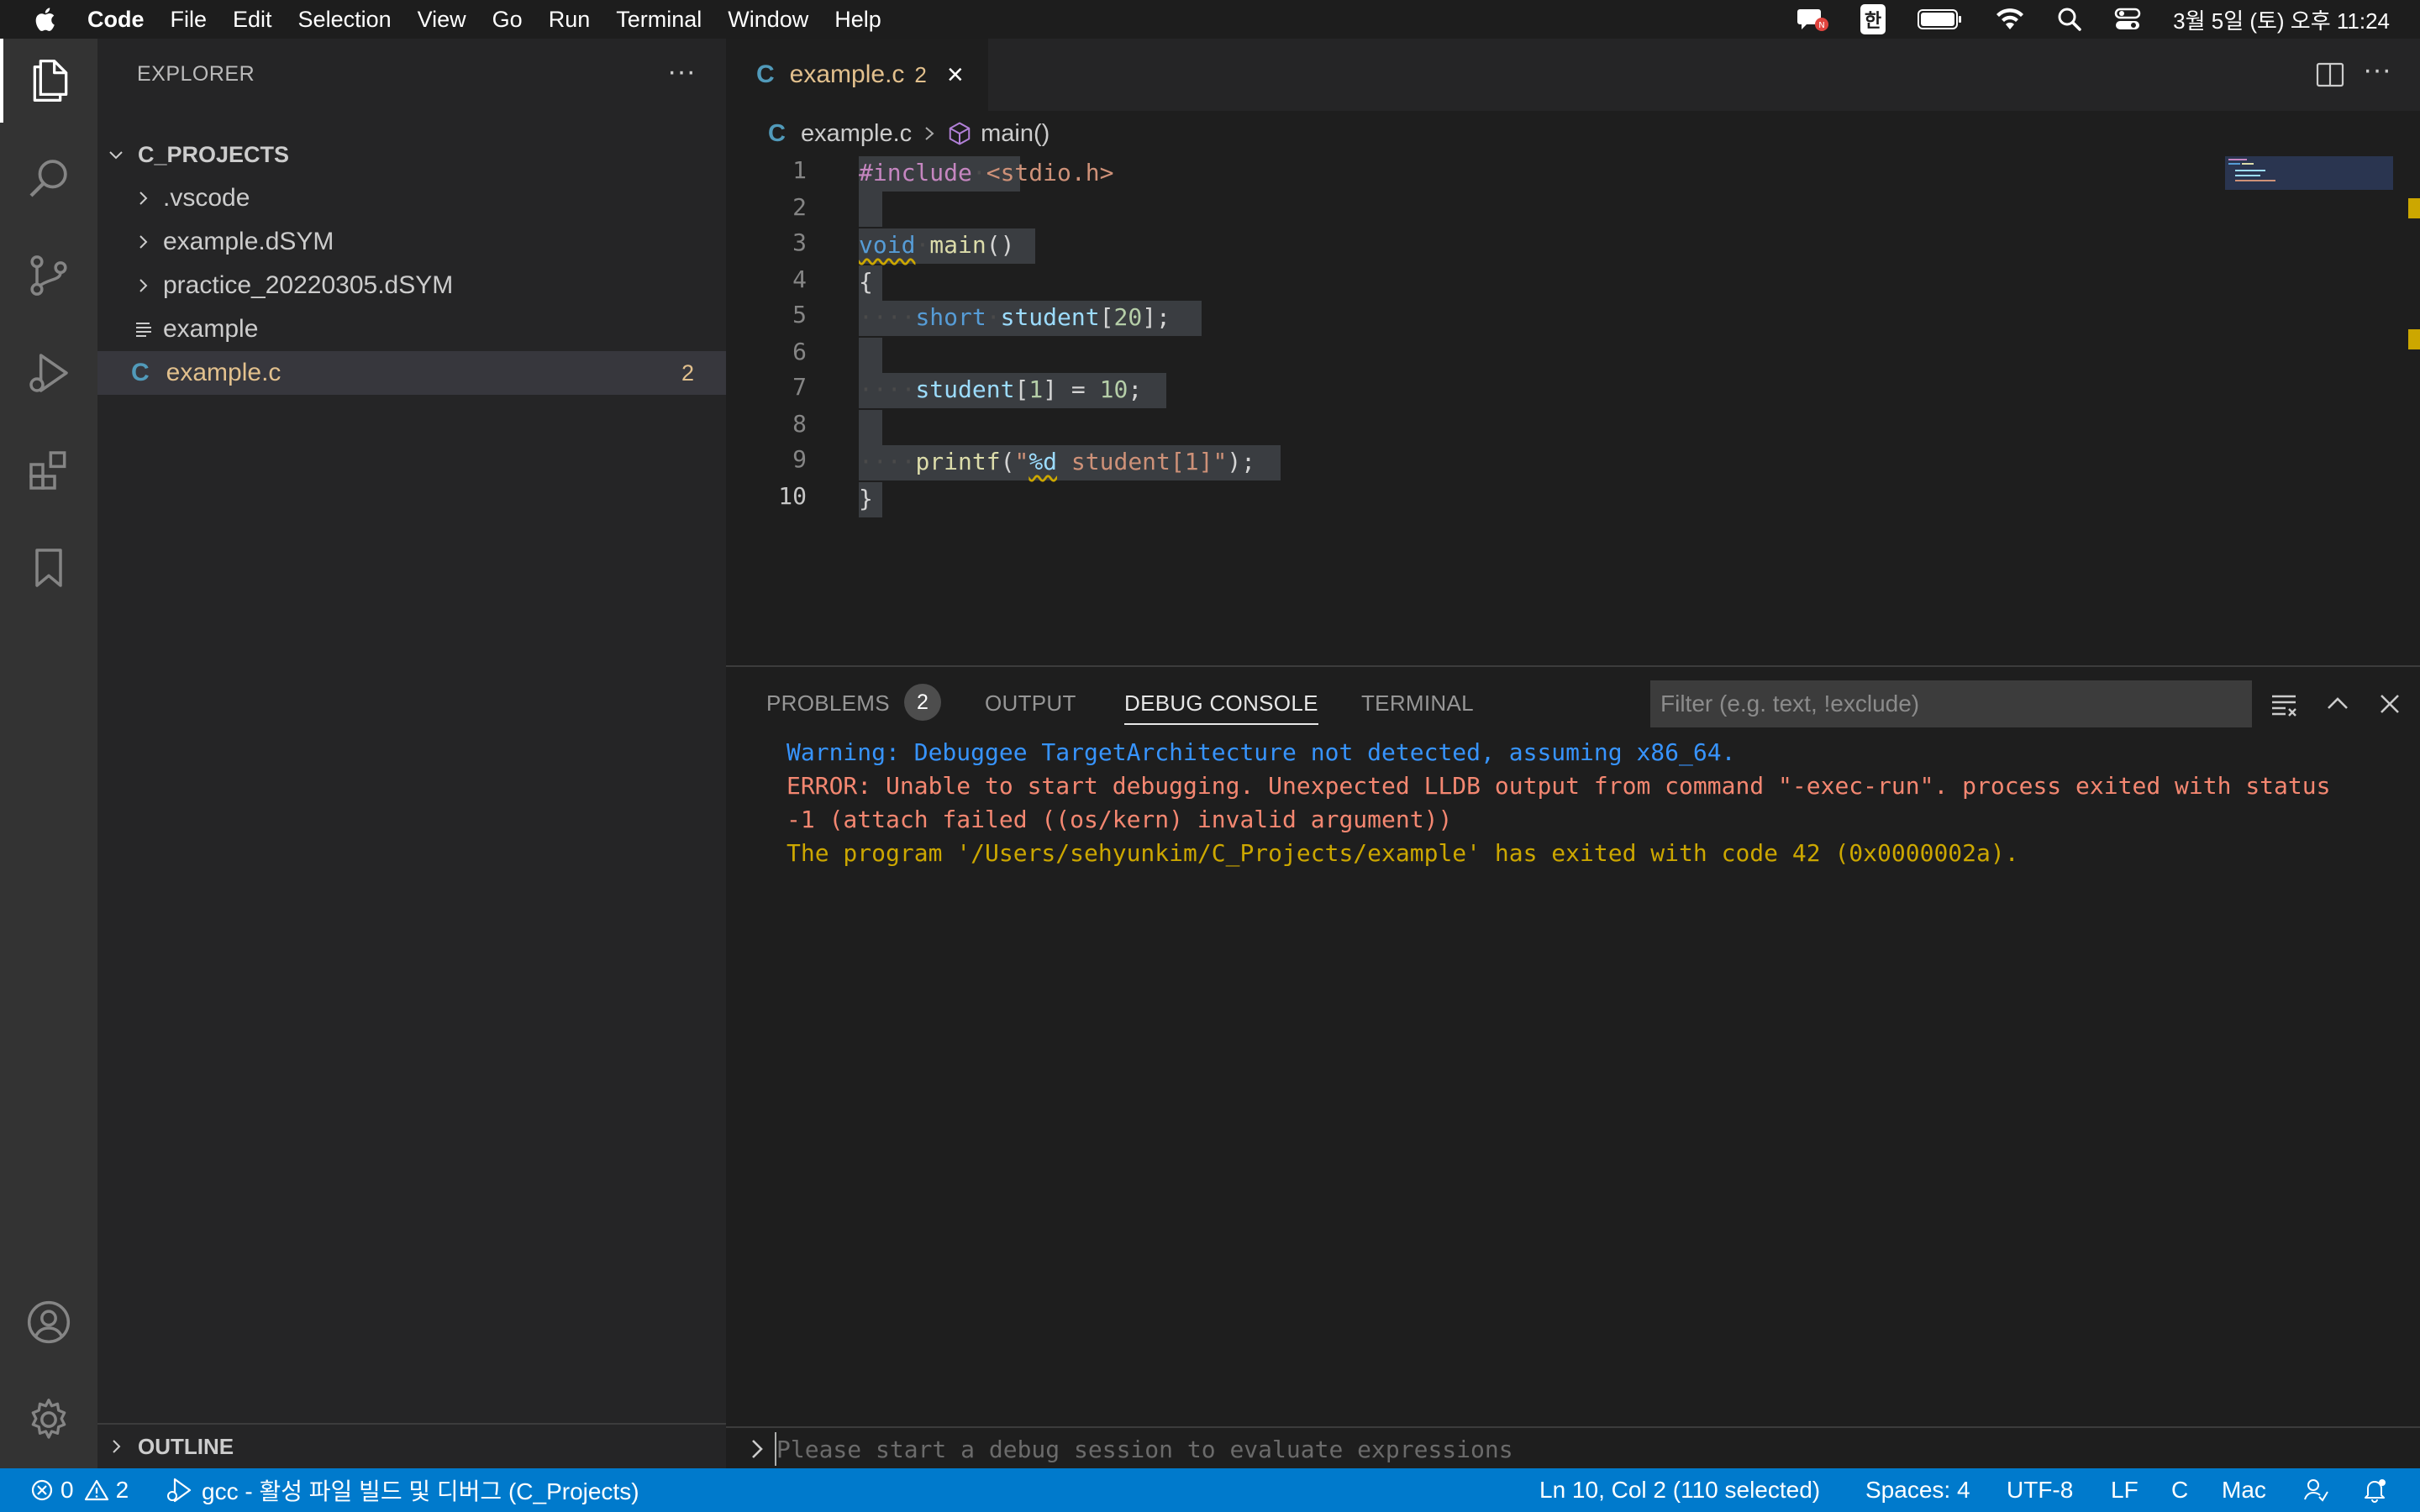  Describe the element at coordinates (1918, 1490) in the screenshot. I see `indentation-status: Spaces: 4` at that location.